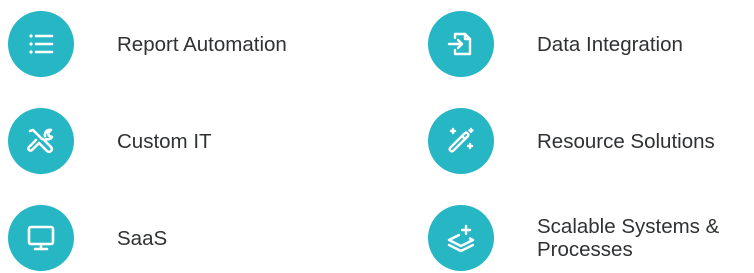  Describe the element at coordinates (461, 141) in the screenshot. I see `magic-wand-icon` at that location.